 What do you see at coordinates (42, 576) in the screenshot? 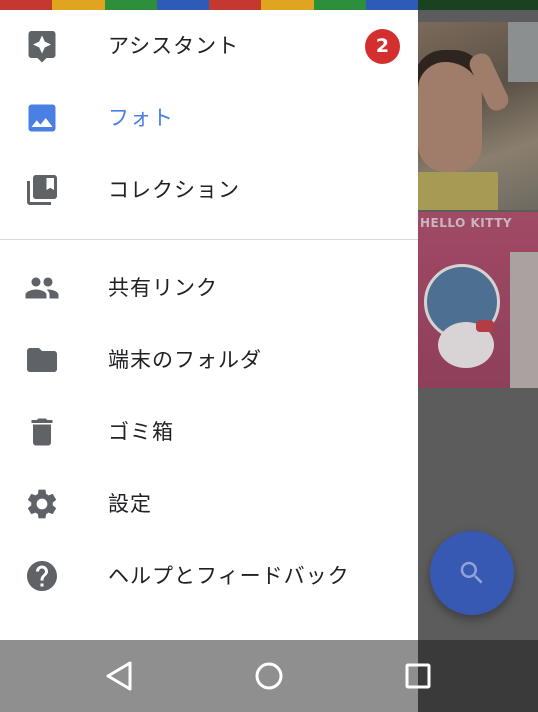
I see `help-icon` at bounding box center [42, 576].